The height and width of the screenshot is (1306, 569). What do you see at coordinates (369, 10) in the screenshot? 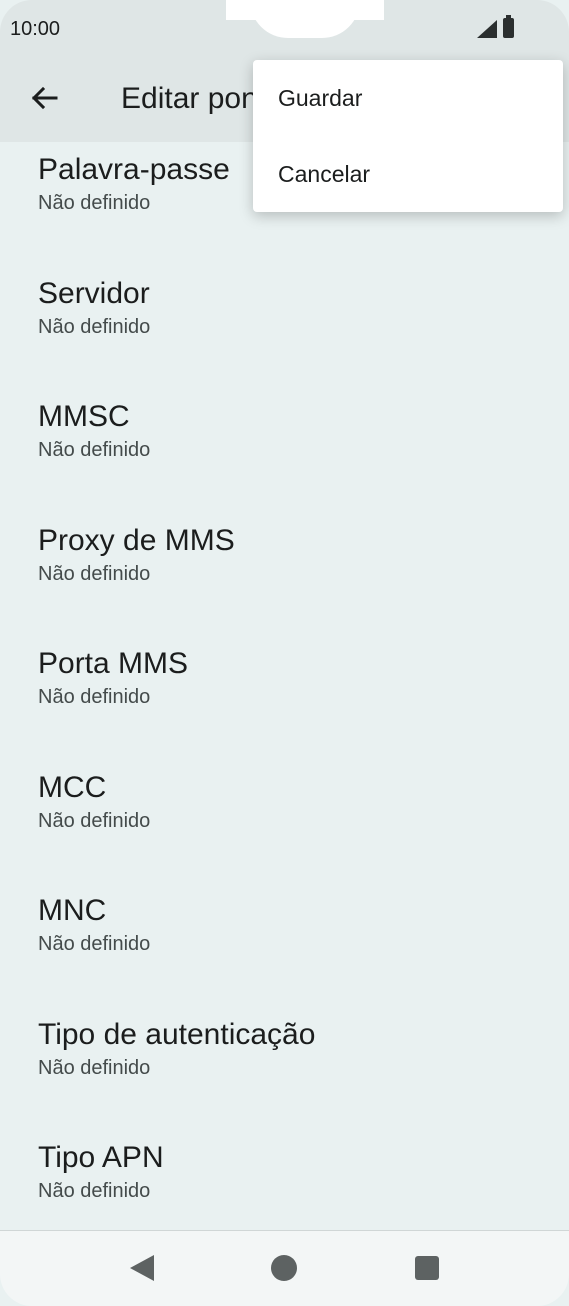
I see `notch-edge-right` at bounding box center [369, 10].